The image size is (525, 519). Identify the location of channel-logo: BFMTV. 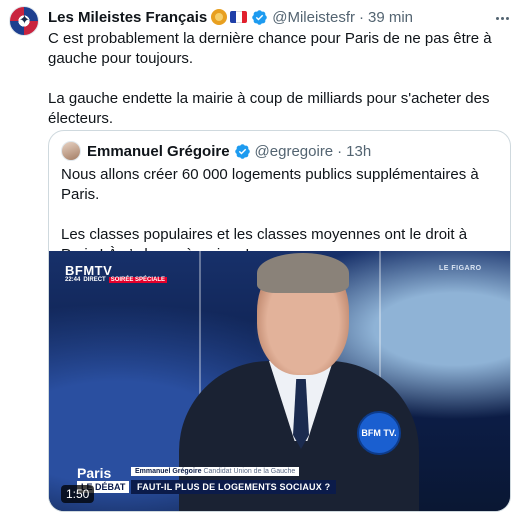
(89, 270).